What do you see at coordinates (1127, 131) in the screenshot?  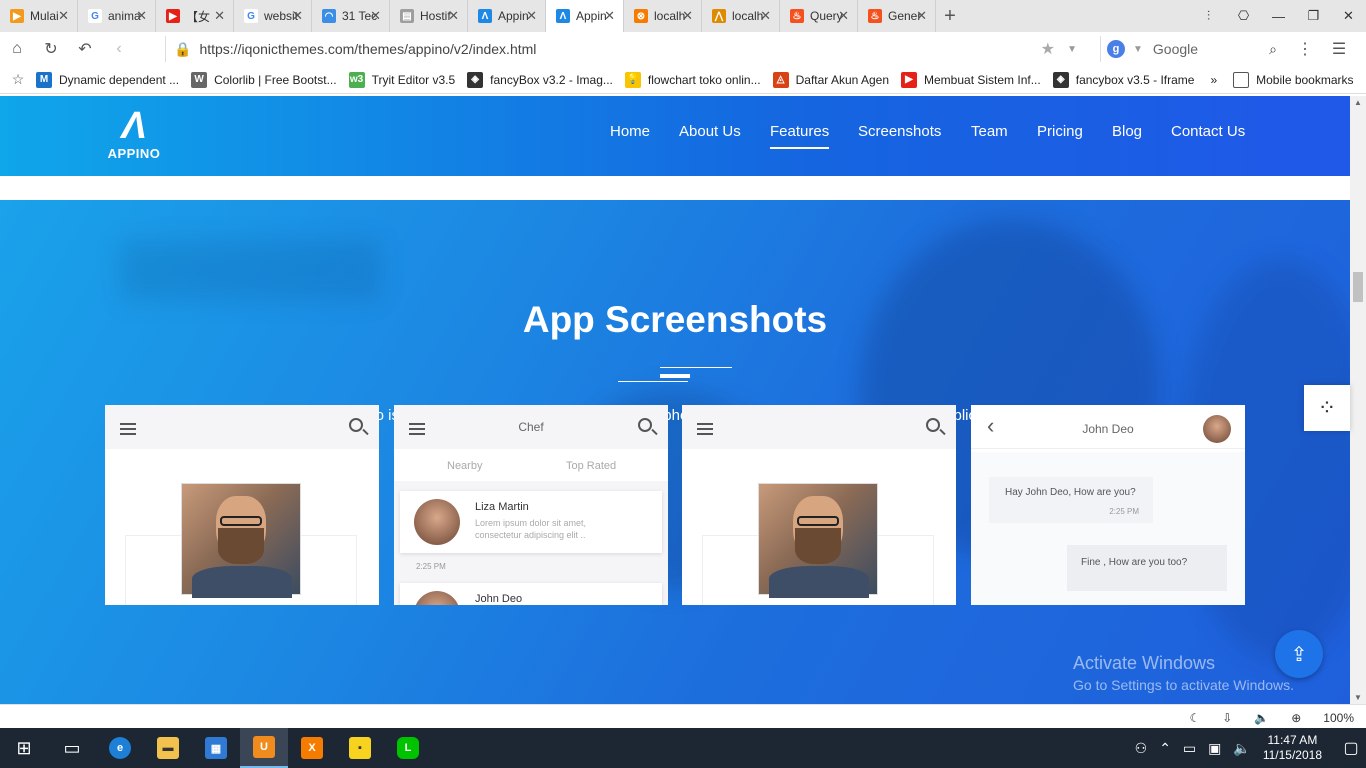 I see `nav-blog: Blog` at bounding box center [1127, 131].